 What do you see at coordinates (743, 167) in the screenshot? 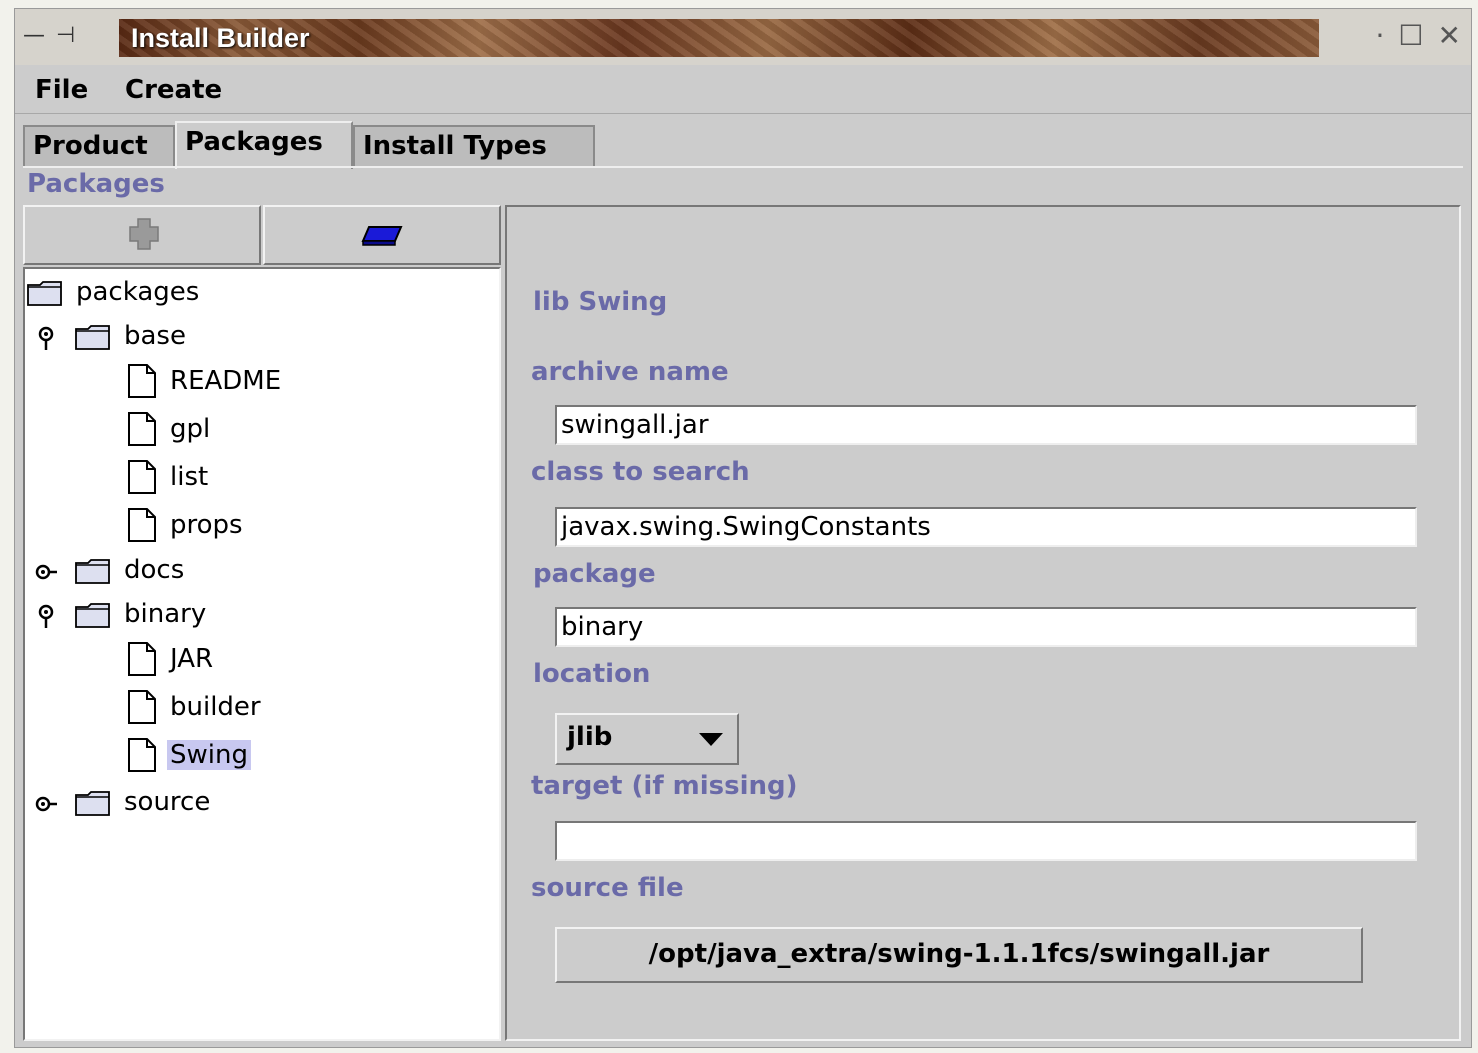
I see `tab-divider` at bounding box center [743, 167].